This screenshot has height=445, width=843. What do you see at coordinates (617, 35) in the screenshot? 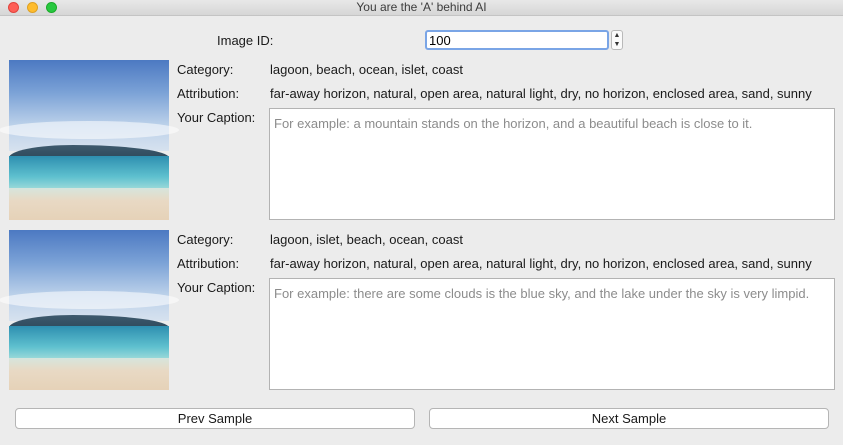
I see `spinner-up-icon: ▲` at bounding box center [617, 35].